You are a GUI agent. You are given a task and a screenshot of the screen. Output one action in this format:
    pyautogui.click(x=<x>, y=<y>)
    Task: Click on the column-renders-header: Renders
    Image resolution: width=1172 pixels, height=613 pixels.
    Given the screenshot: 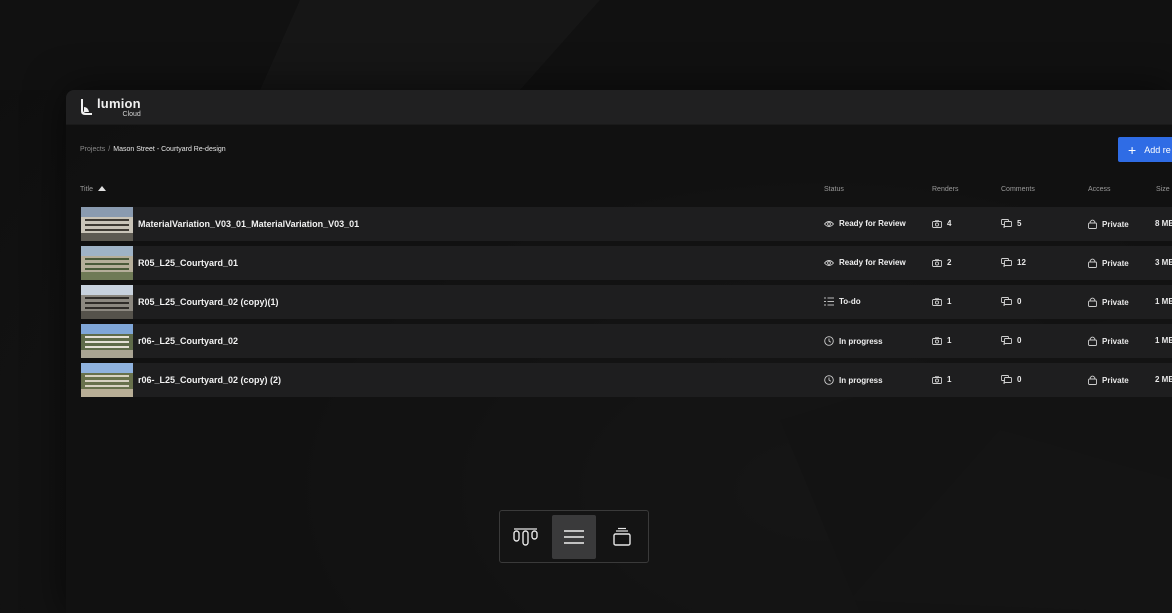 What is the action you would take?
    pyautogui.click(x=945, y=189)
    